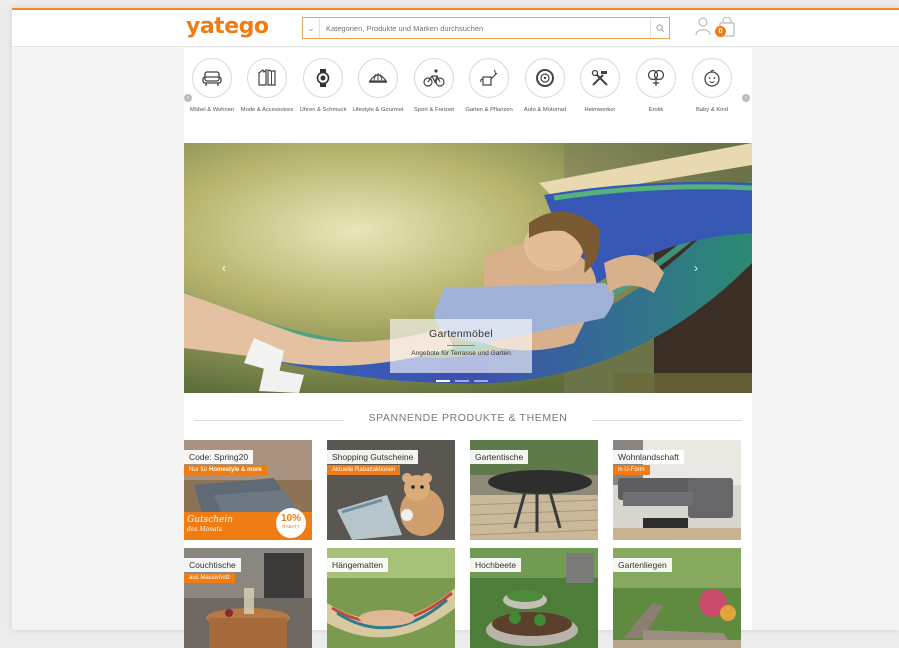  What do you see at coordinates (461, 353) in the screenshot?
I see `hero-subtitle: Angebote für Terrasse und Garten` at bounding box center [461, 353].